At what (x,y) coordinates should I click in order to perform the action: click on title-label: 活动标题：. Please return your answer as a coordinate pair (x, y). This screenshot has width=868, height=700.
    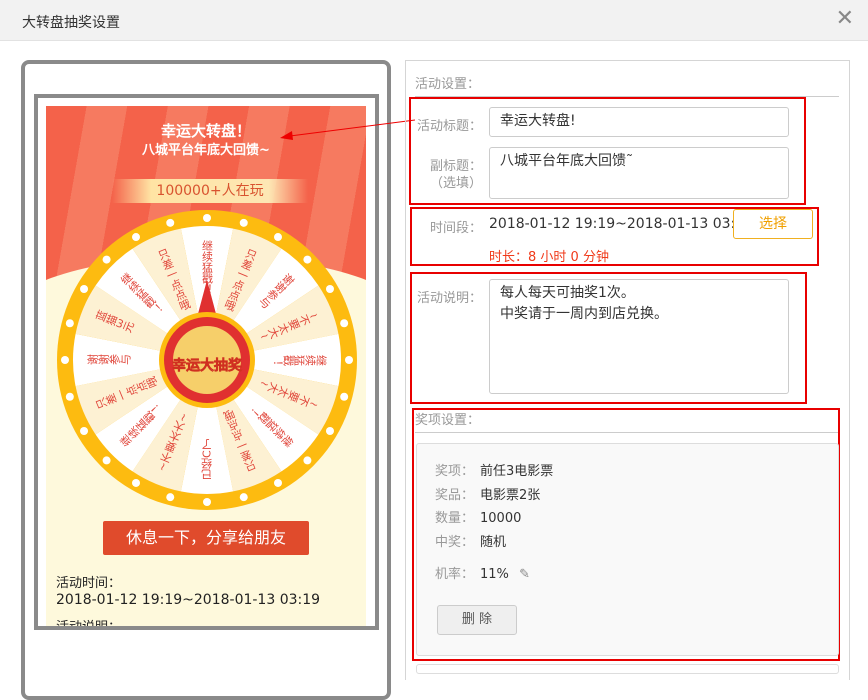
    Looking at the image, I should click on (449, 126).